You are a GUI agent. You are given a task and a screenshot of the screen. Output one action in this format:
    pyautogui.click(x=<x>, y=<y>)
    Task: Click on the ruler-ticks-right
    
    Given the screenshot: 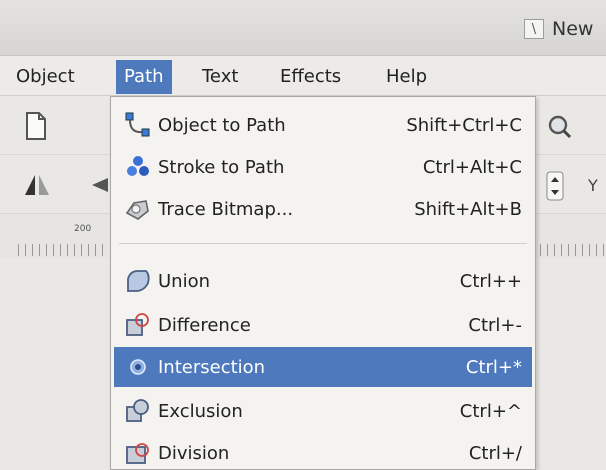 What is the action you would take?
    pyautogui.click(x=573, y=250)
    